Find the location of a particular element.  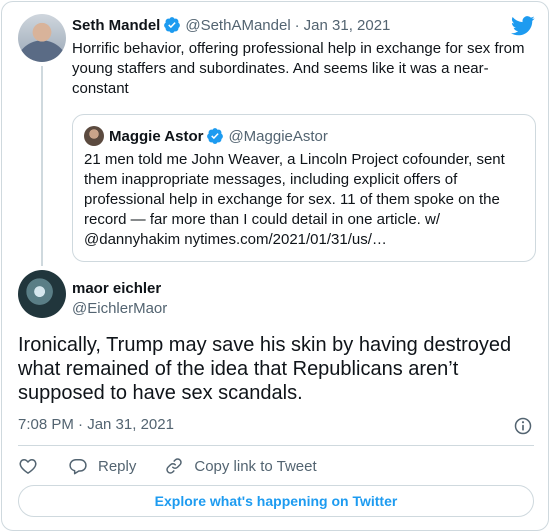

tweet-timestamp: 7:08 PM · Jan 31, 2021 is located at coordinates (96, 424).